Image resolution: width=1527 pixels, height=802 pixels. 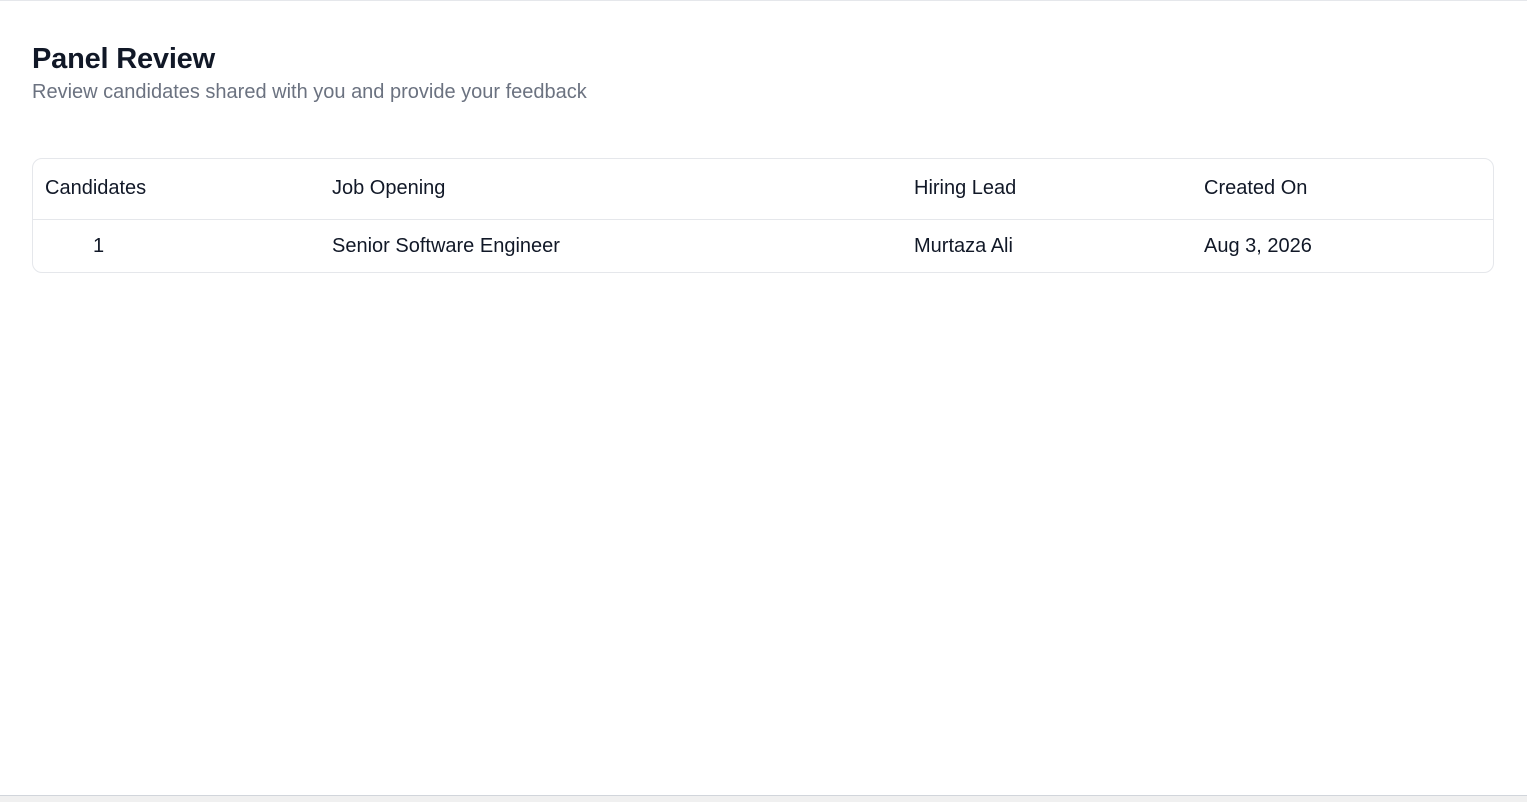 I want to click on cell-candidates-count: 1, so click(x=99, y=245).